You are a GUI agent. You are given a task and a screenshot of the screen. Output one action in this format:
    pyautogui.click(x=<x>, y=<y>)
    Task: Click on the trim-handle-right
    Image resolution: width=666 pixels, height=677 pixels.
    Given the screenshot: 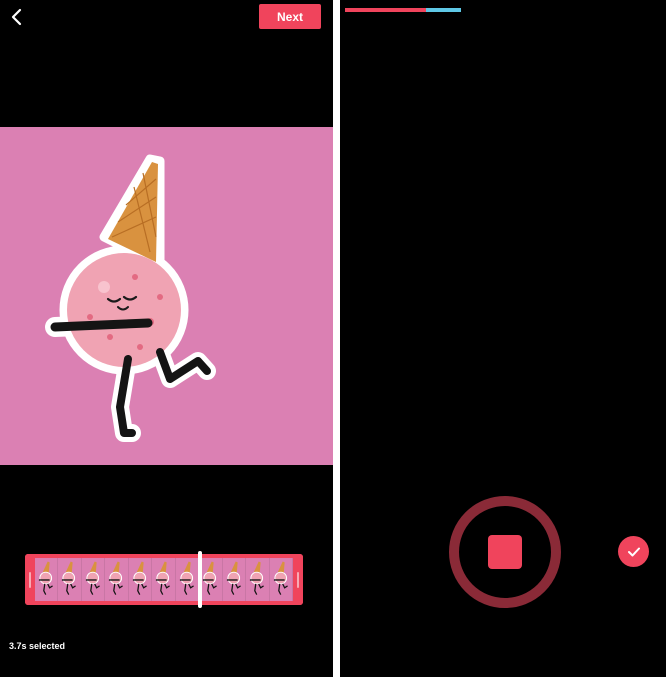 What is the action you would take?
    pyautogui.click(x=298, y=579)
    